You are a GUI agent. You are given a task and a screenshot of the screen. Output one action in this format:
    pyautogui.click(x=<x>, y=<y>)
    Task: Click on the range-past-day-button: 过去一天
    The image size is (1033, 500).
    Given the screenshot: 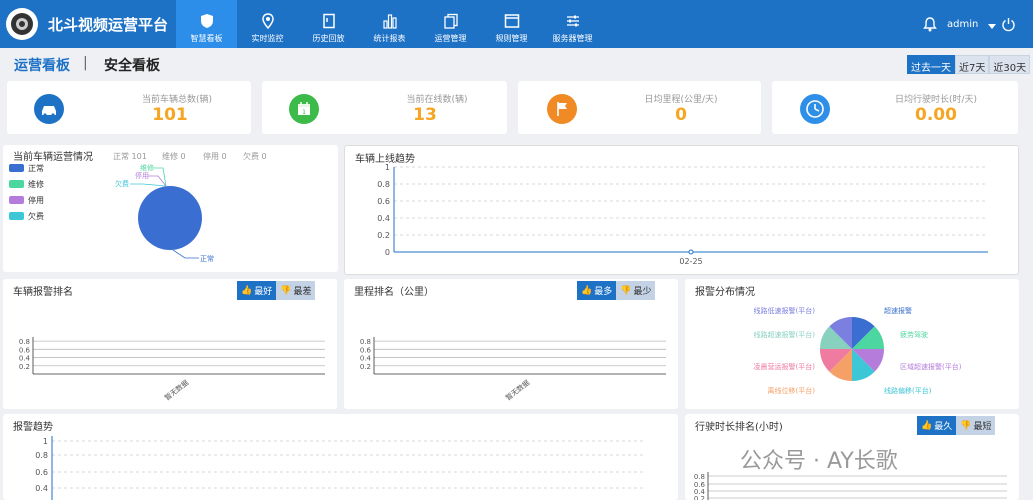 What is the action you would take?
    pyautogui.click(x=931, y=64)
    